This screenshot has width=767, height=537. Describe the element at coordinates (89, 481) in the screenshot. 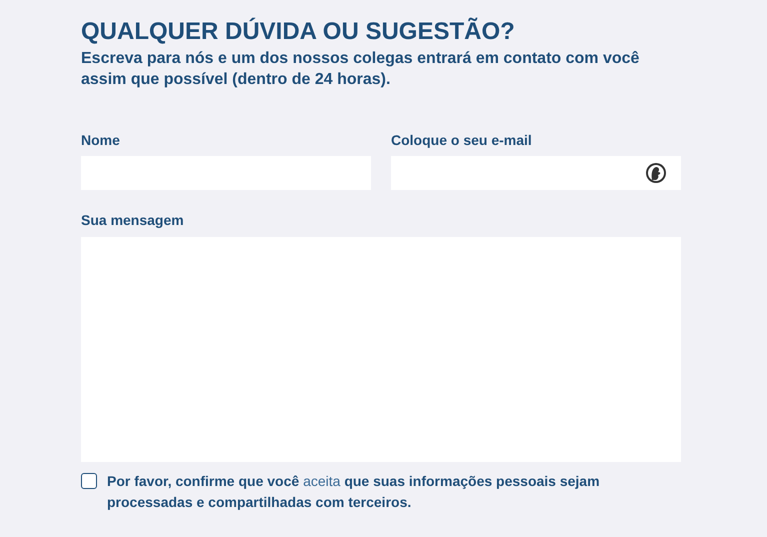

I see `consent-checkbox` at that location.